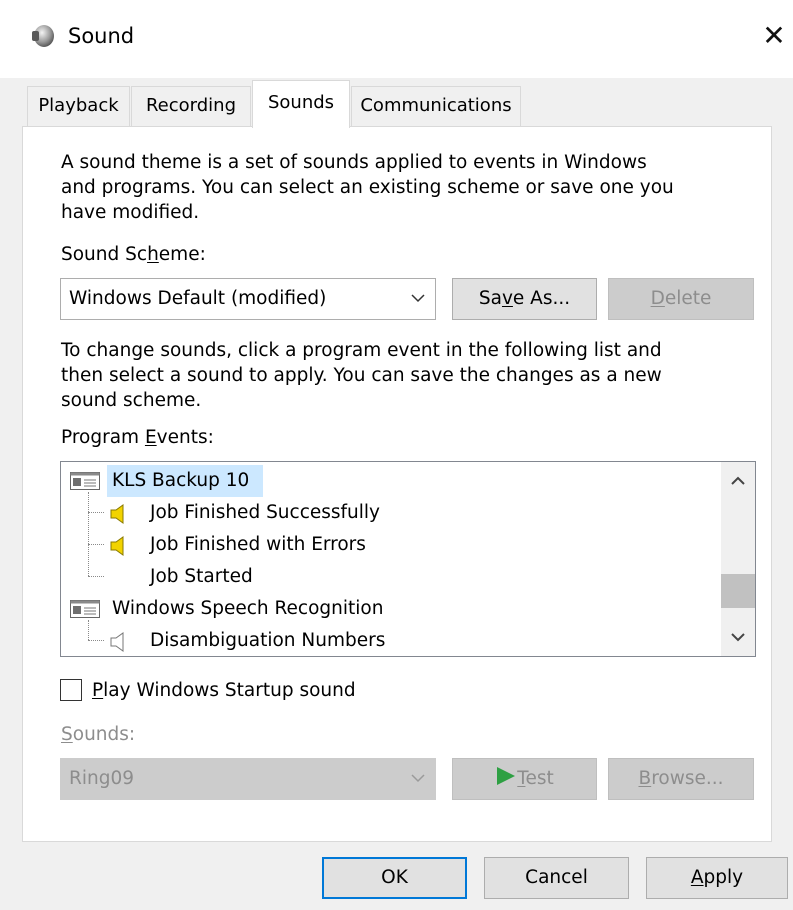 This screenshot has height=910, width=793. I want to click on sound-scheme-label: Sound Scheme:, so click(133, 254).